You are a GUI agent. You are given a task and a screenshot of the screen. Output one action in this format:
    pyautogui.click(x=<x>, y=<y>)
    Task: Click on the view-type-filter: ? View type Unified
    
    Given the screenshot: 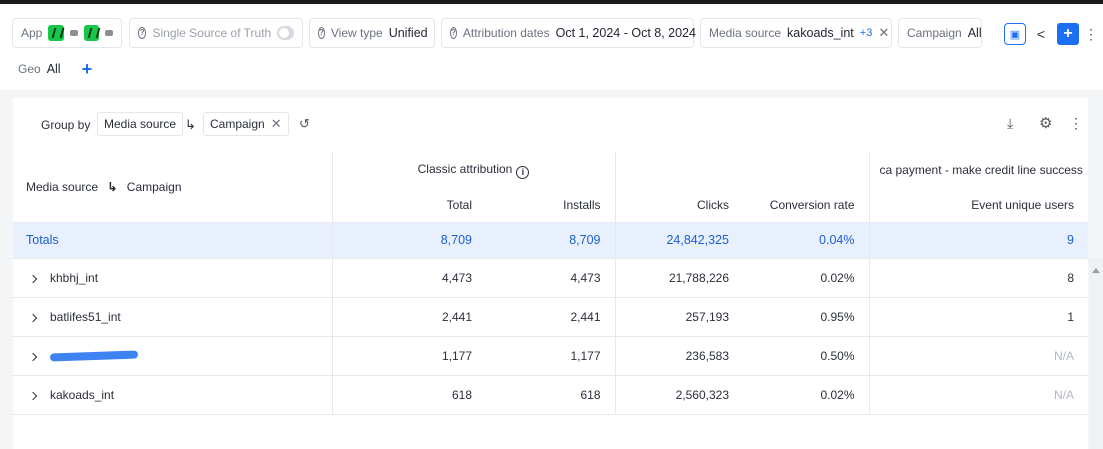 What is the action you would take?
    pyautogui.click(x=372, y=33)
    